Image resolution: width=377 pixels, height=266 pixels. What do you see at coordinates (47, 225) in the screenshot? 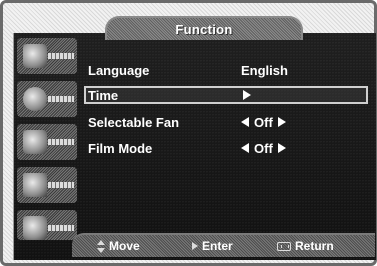
I see `input-menu-icon` at bounding box center [47, 225].